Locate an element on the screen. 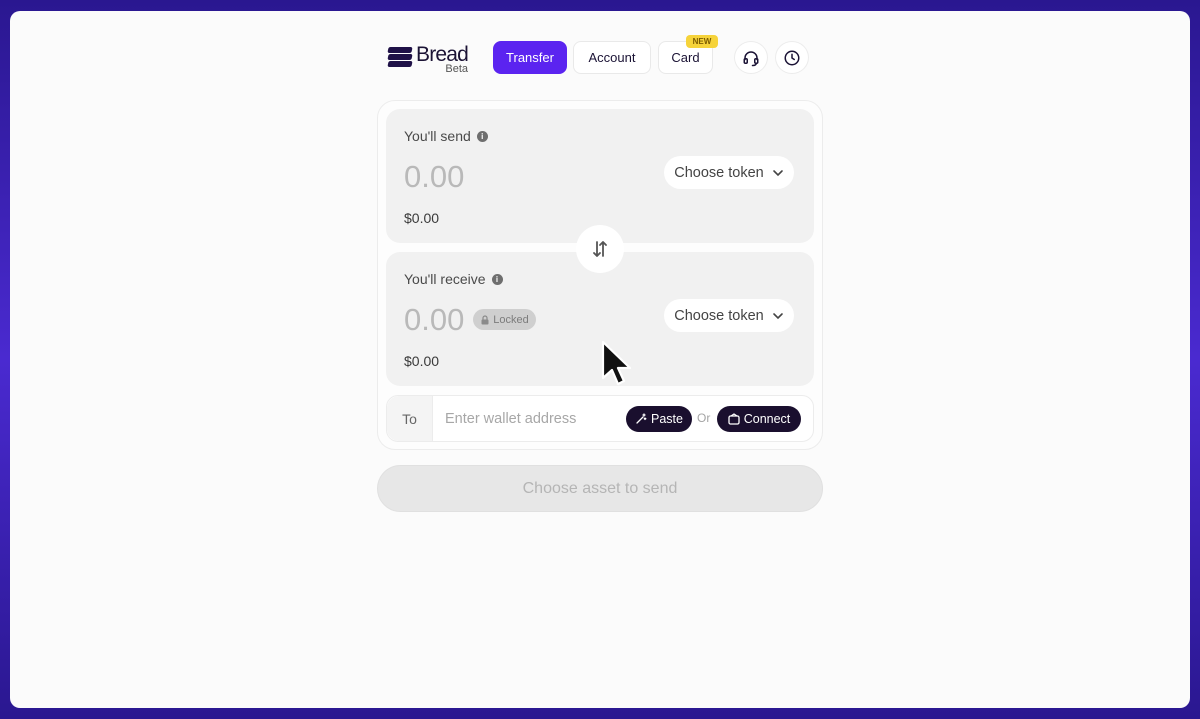  send-choose-token-button: Choose token is located at coordinates (729, 172).